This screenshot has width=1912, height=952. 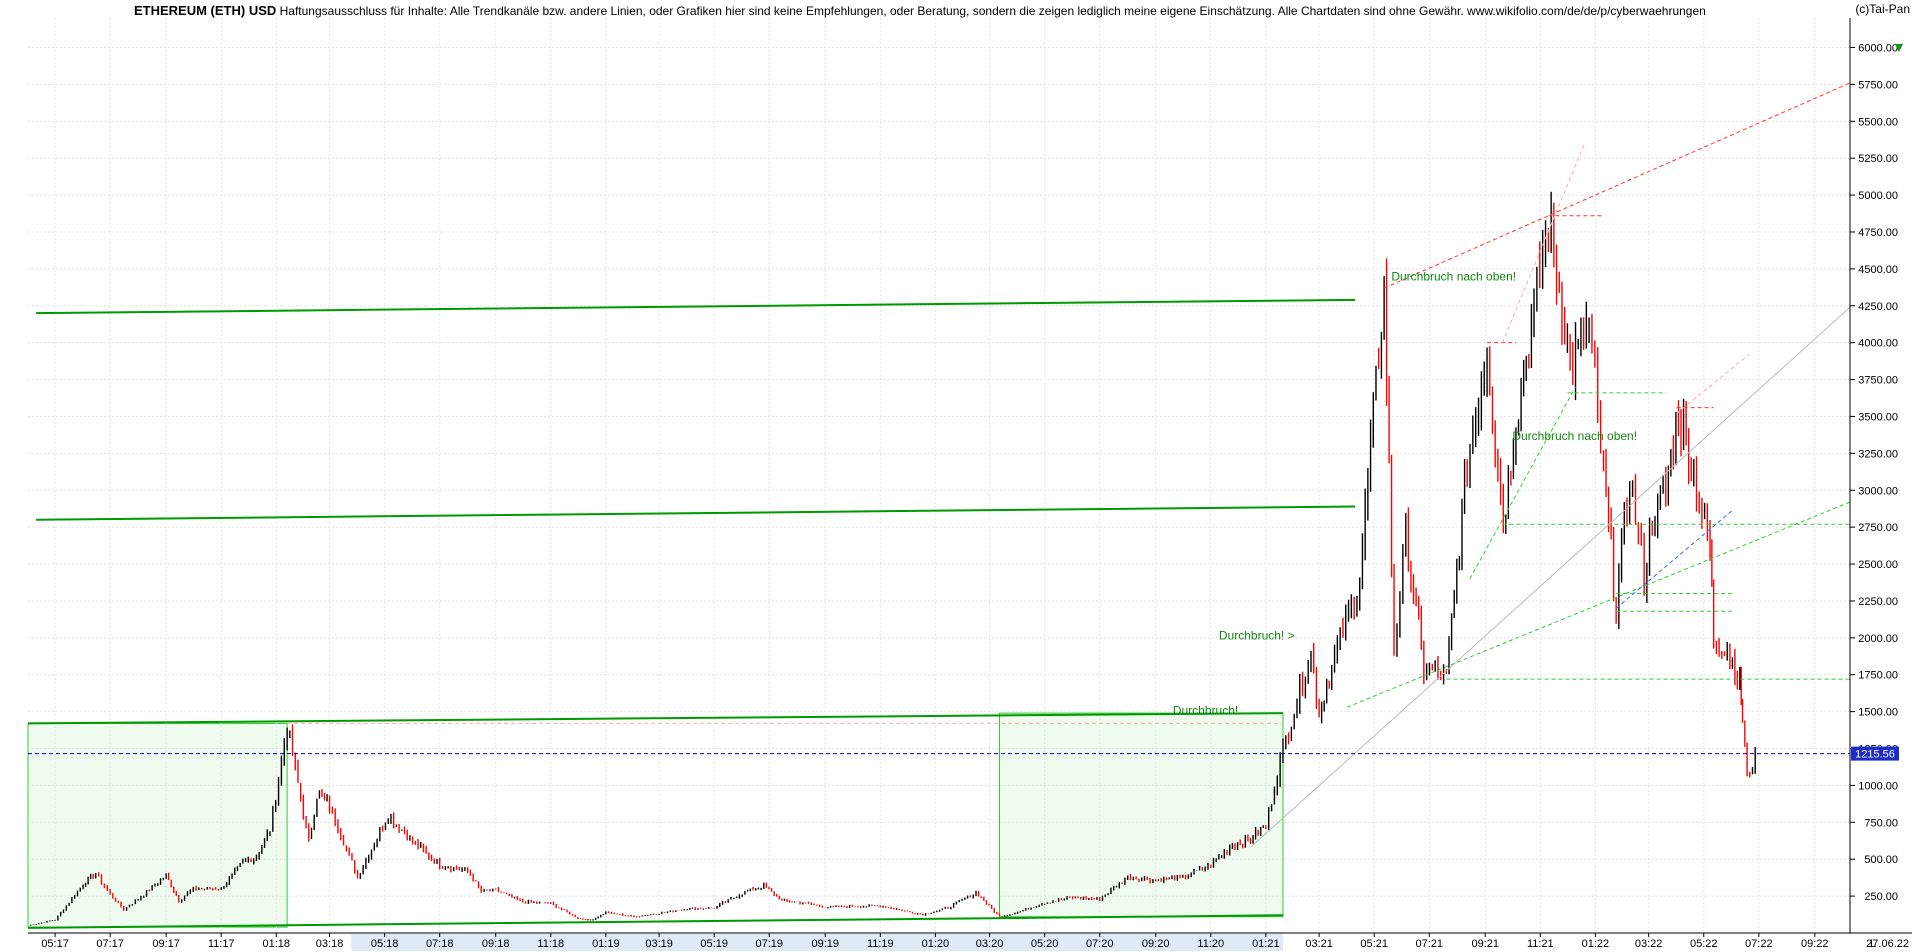 I want to click on y-tick-label: 4750.00, so click(x=1878, y=233).